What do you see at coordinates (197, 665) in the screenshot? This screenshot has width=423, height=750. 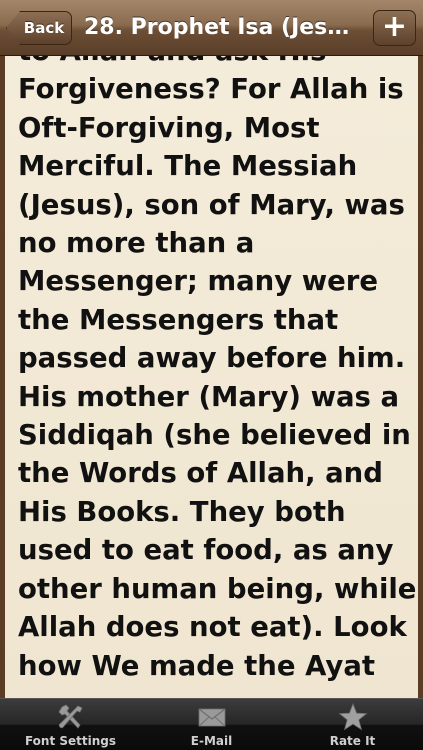 I see `text-line: how We made the Ayat` at bounding box center [197, 665].